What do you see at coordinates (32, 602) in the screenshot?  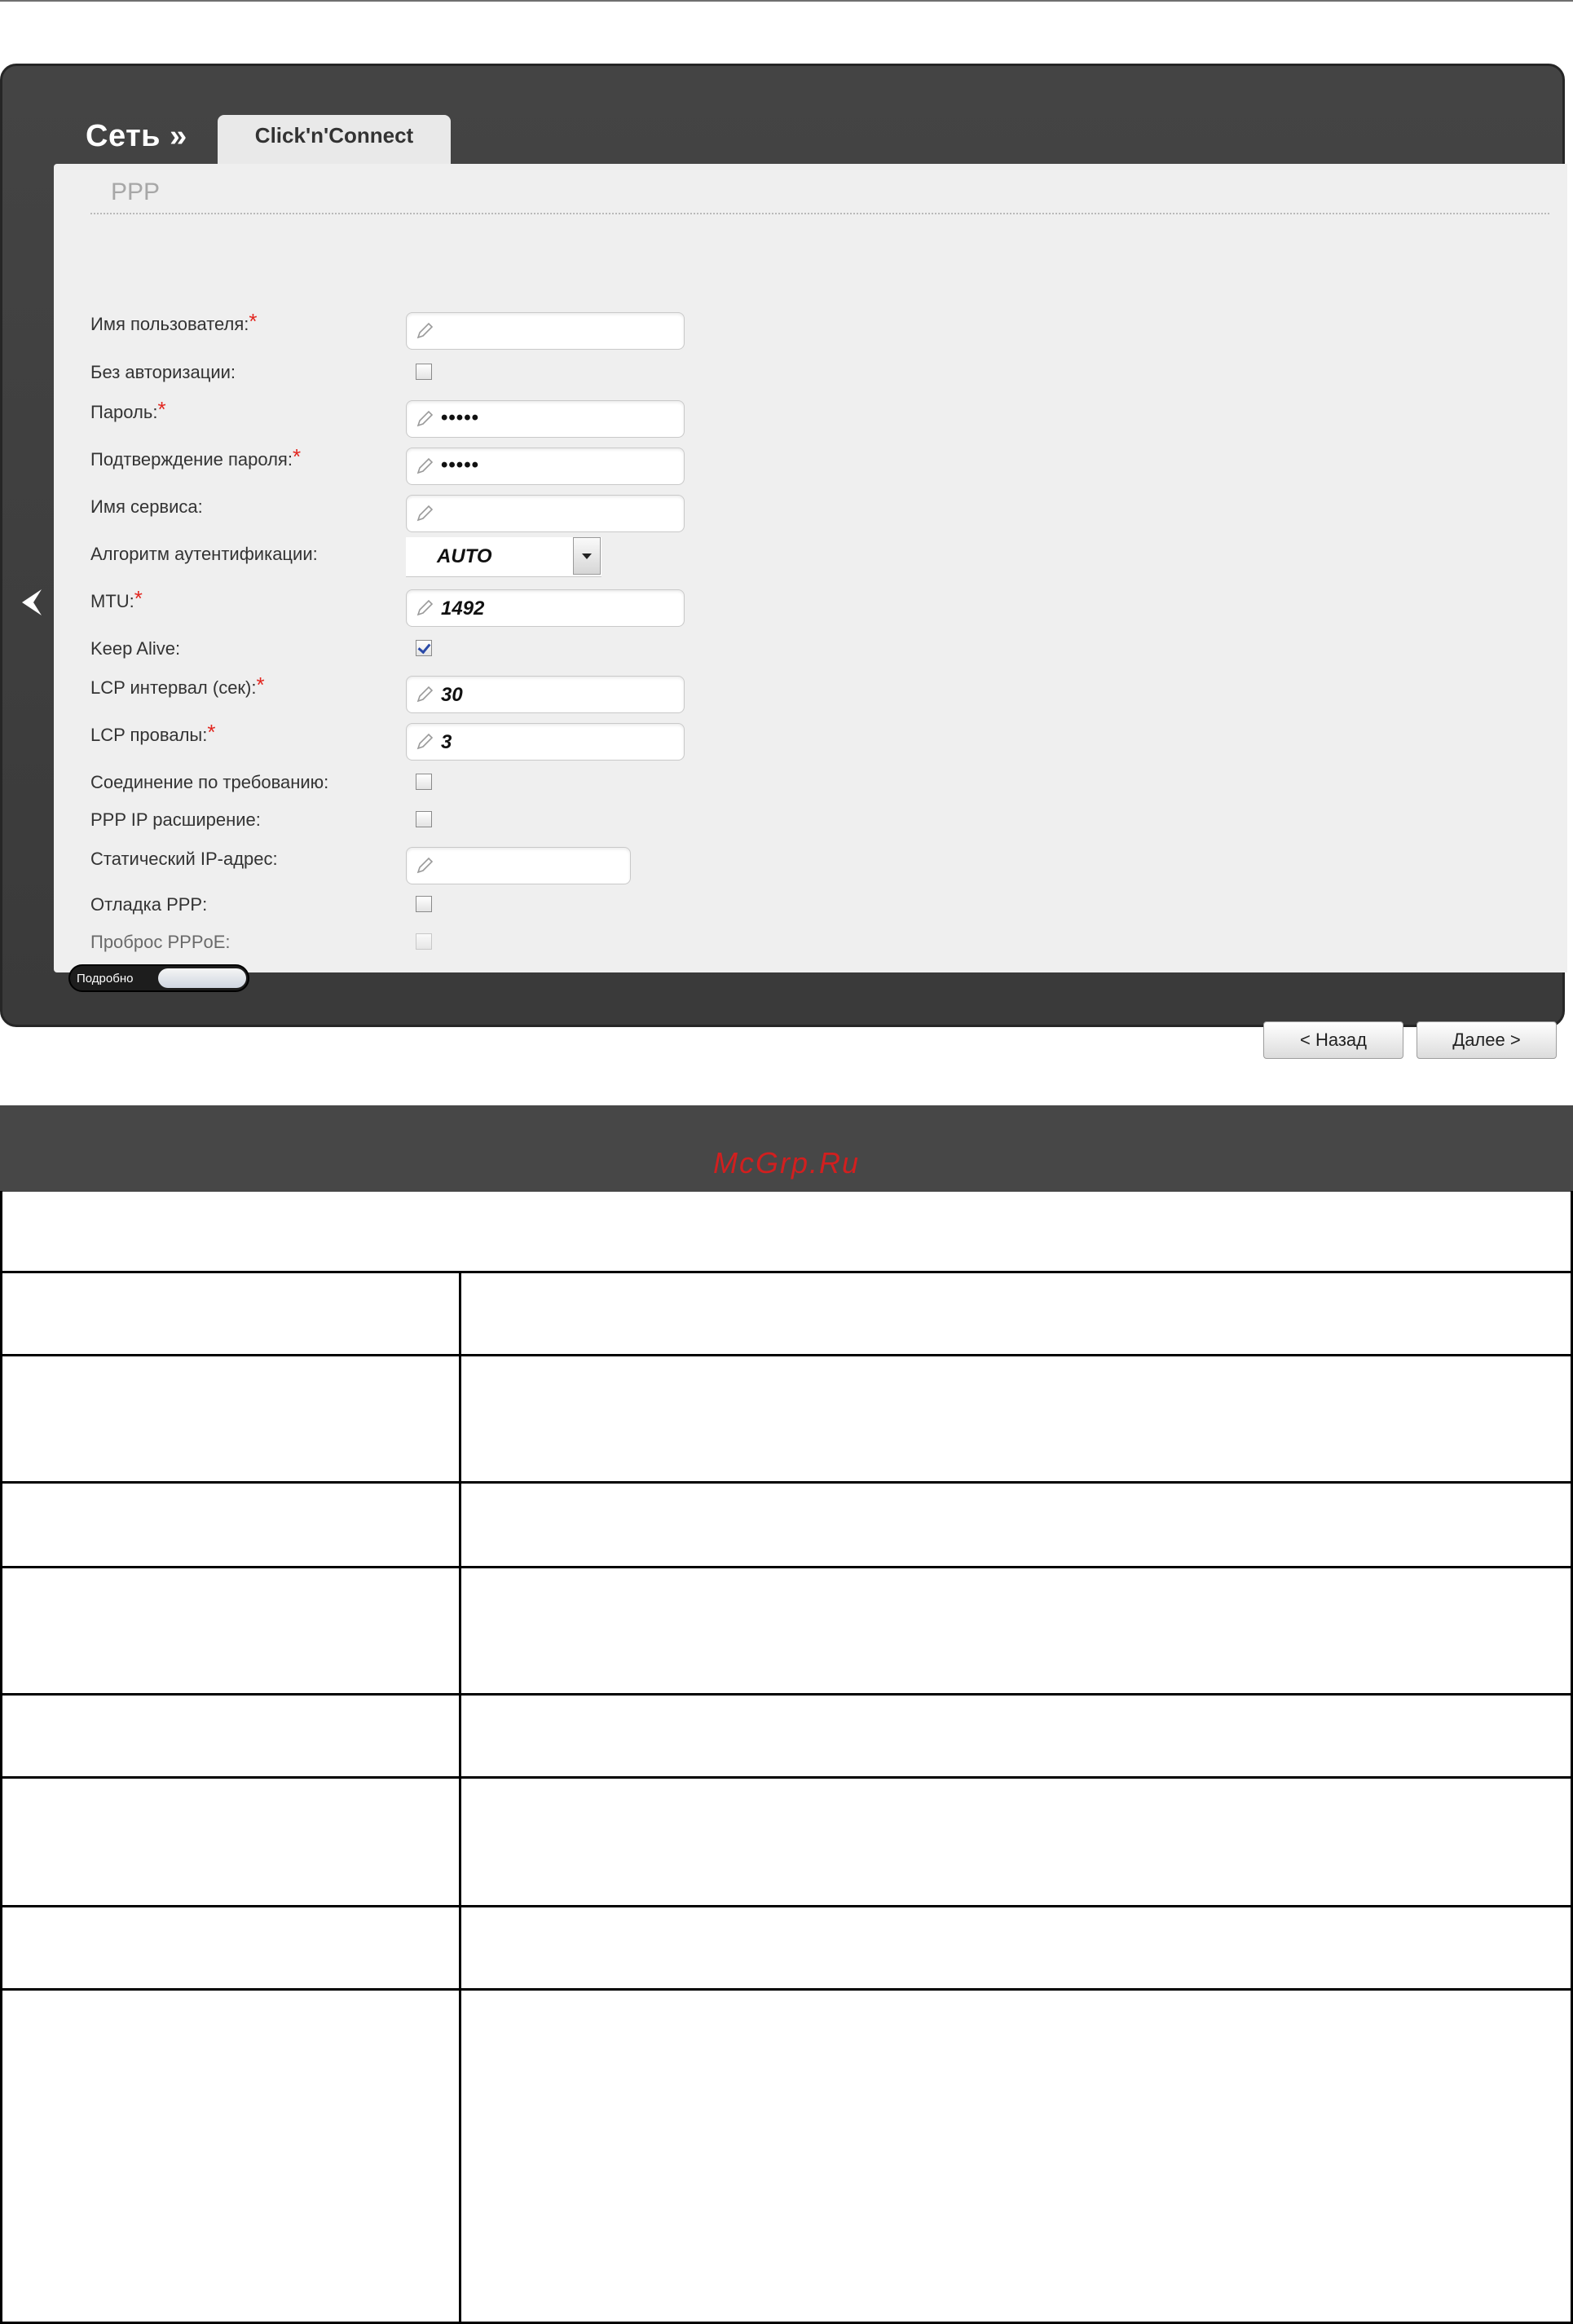 I see `back-arrow-icon` at bounding box center [32, 602].